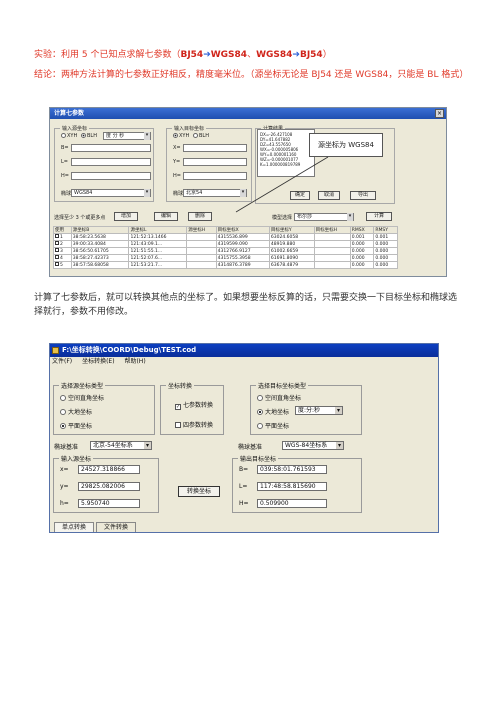  I want to click on convert-method-group: 坐标转换 ✓ 七参数转换 四参数转换, so click(192, 408).